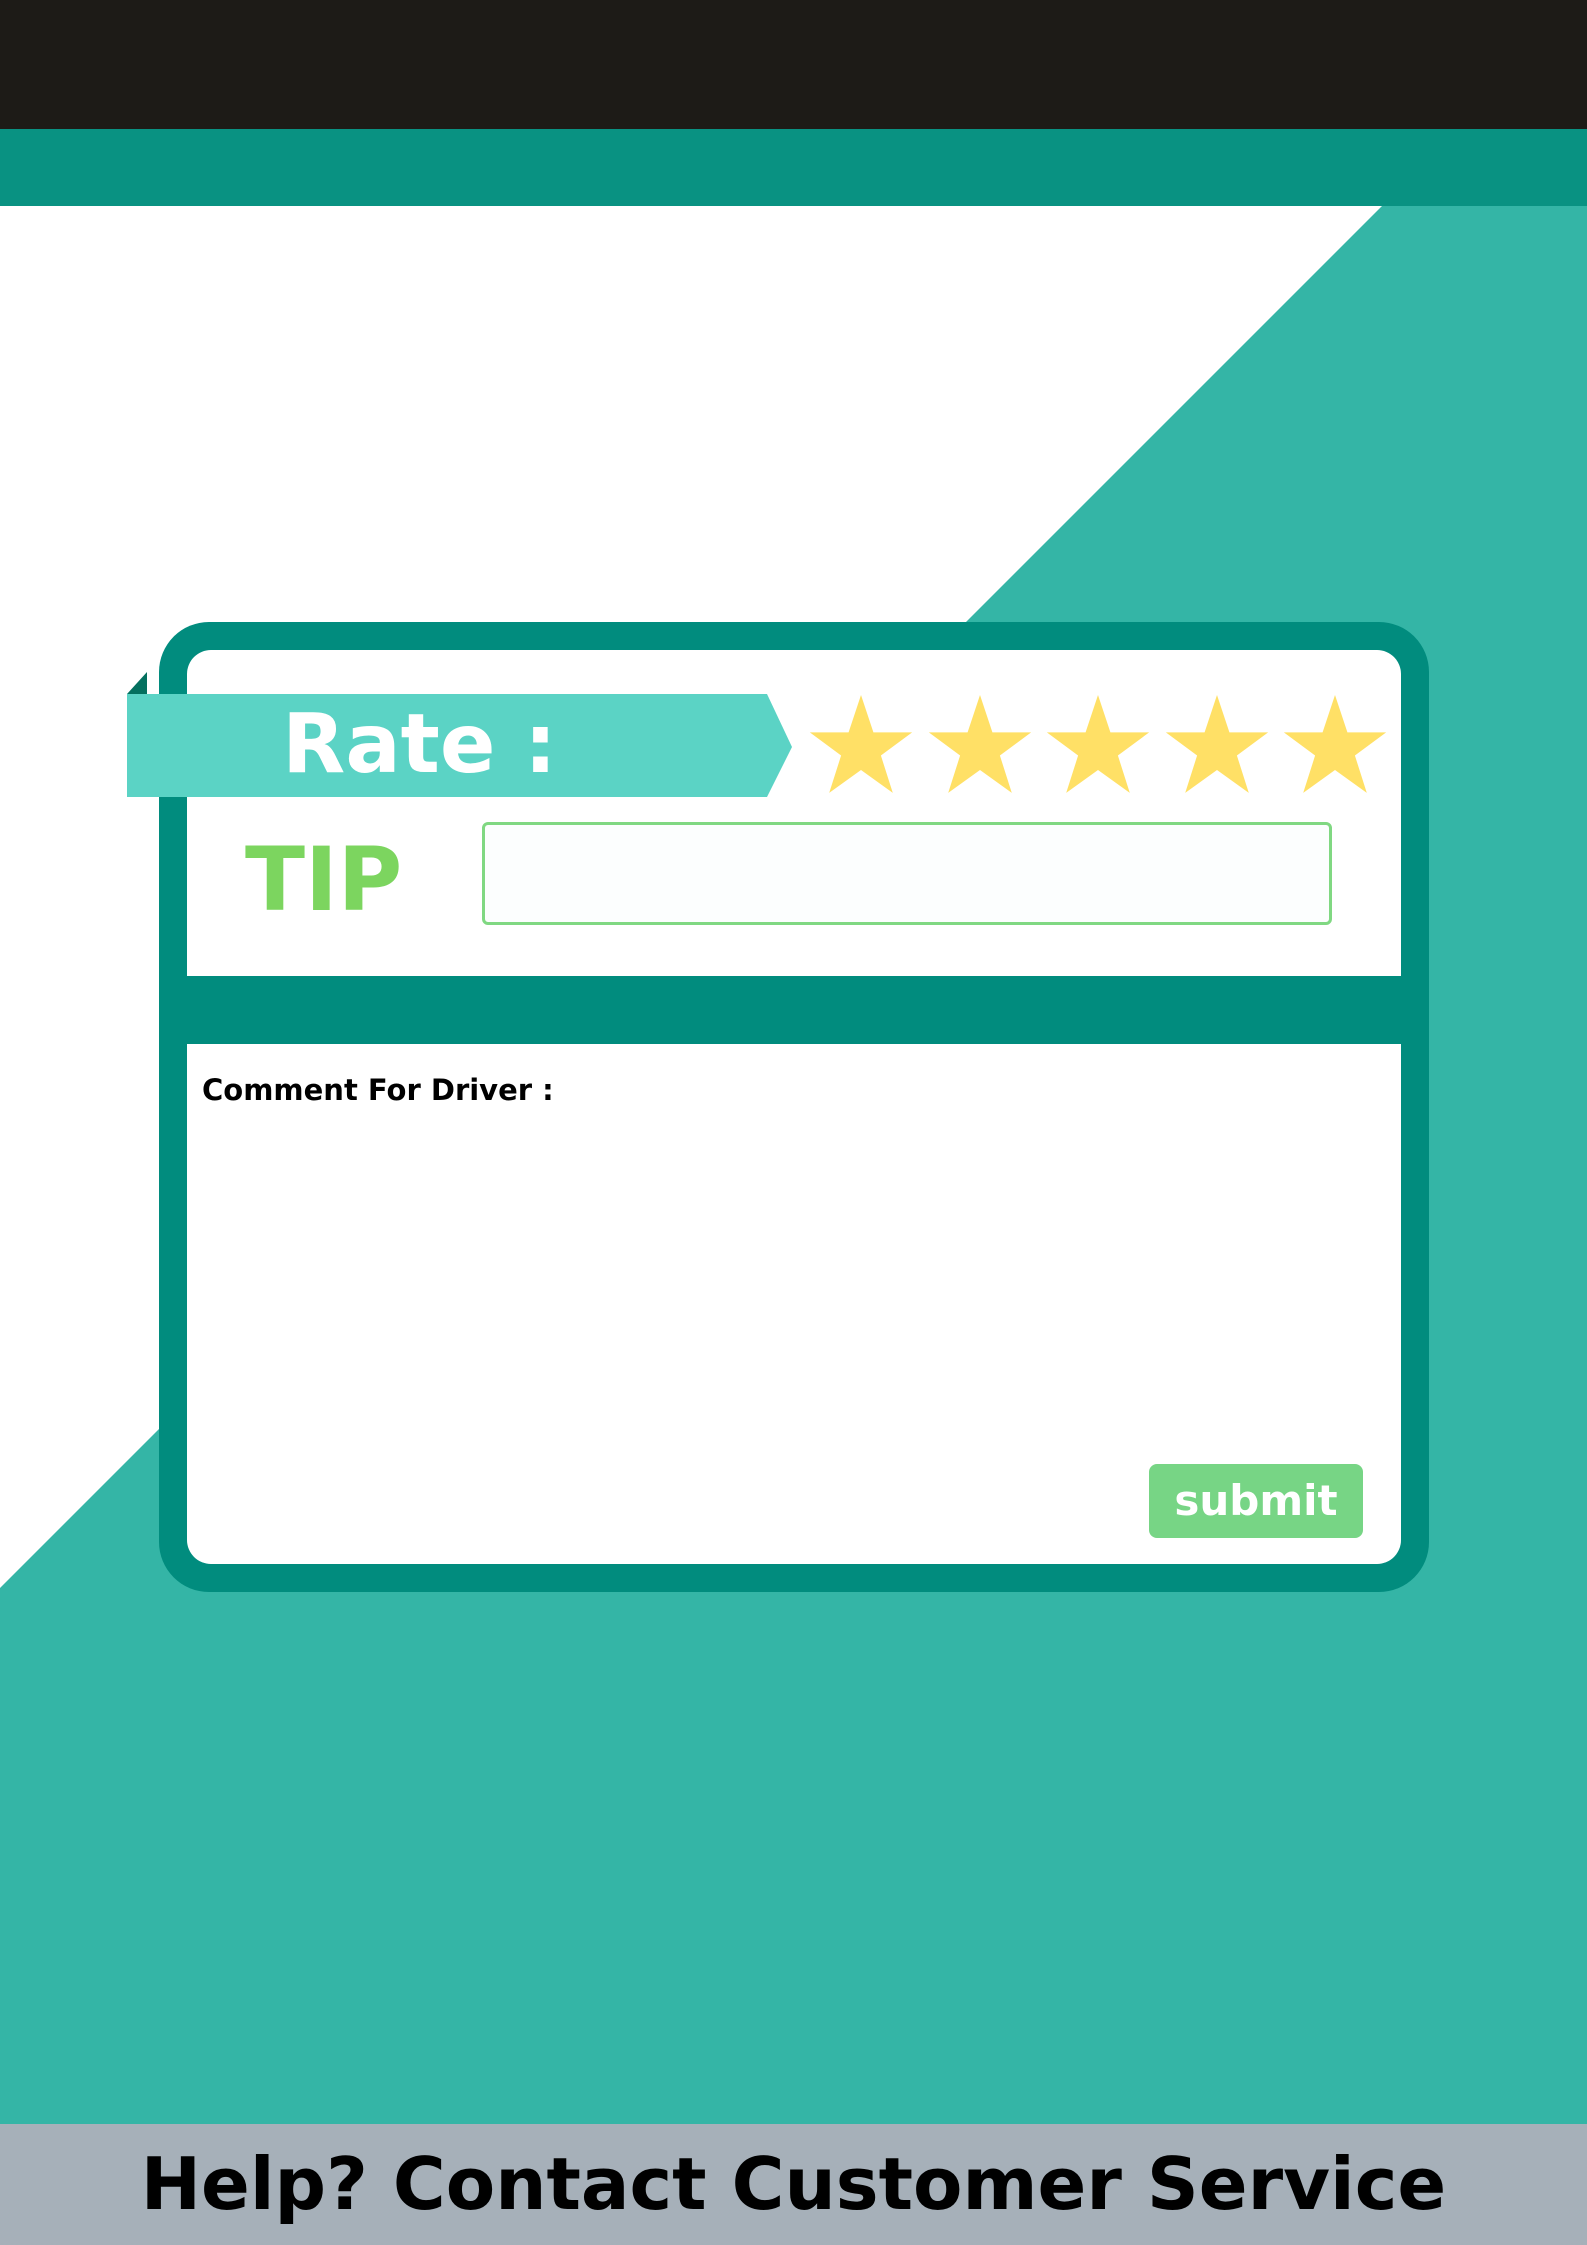 This screenshot has width=1587, height=2245. What do you see at coordinates (419, 744) in the screenshot?
I see `rate-label: Rate :` at bounding box center [419, 744].